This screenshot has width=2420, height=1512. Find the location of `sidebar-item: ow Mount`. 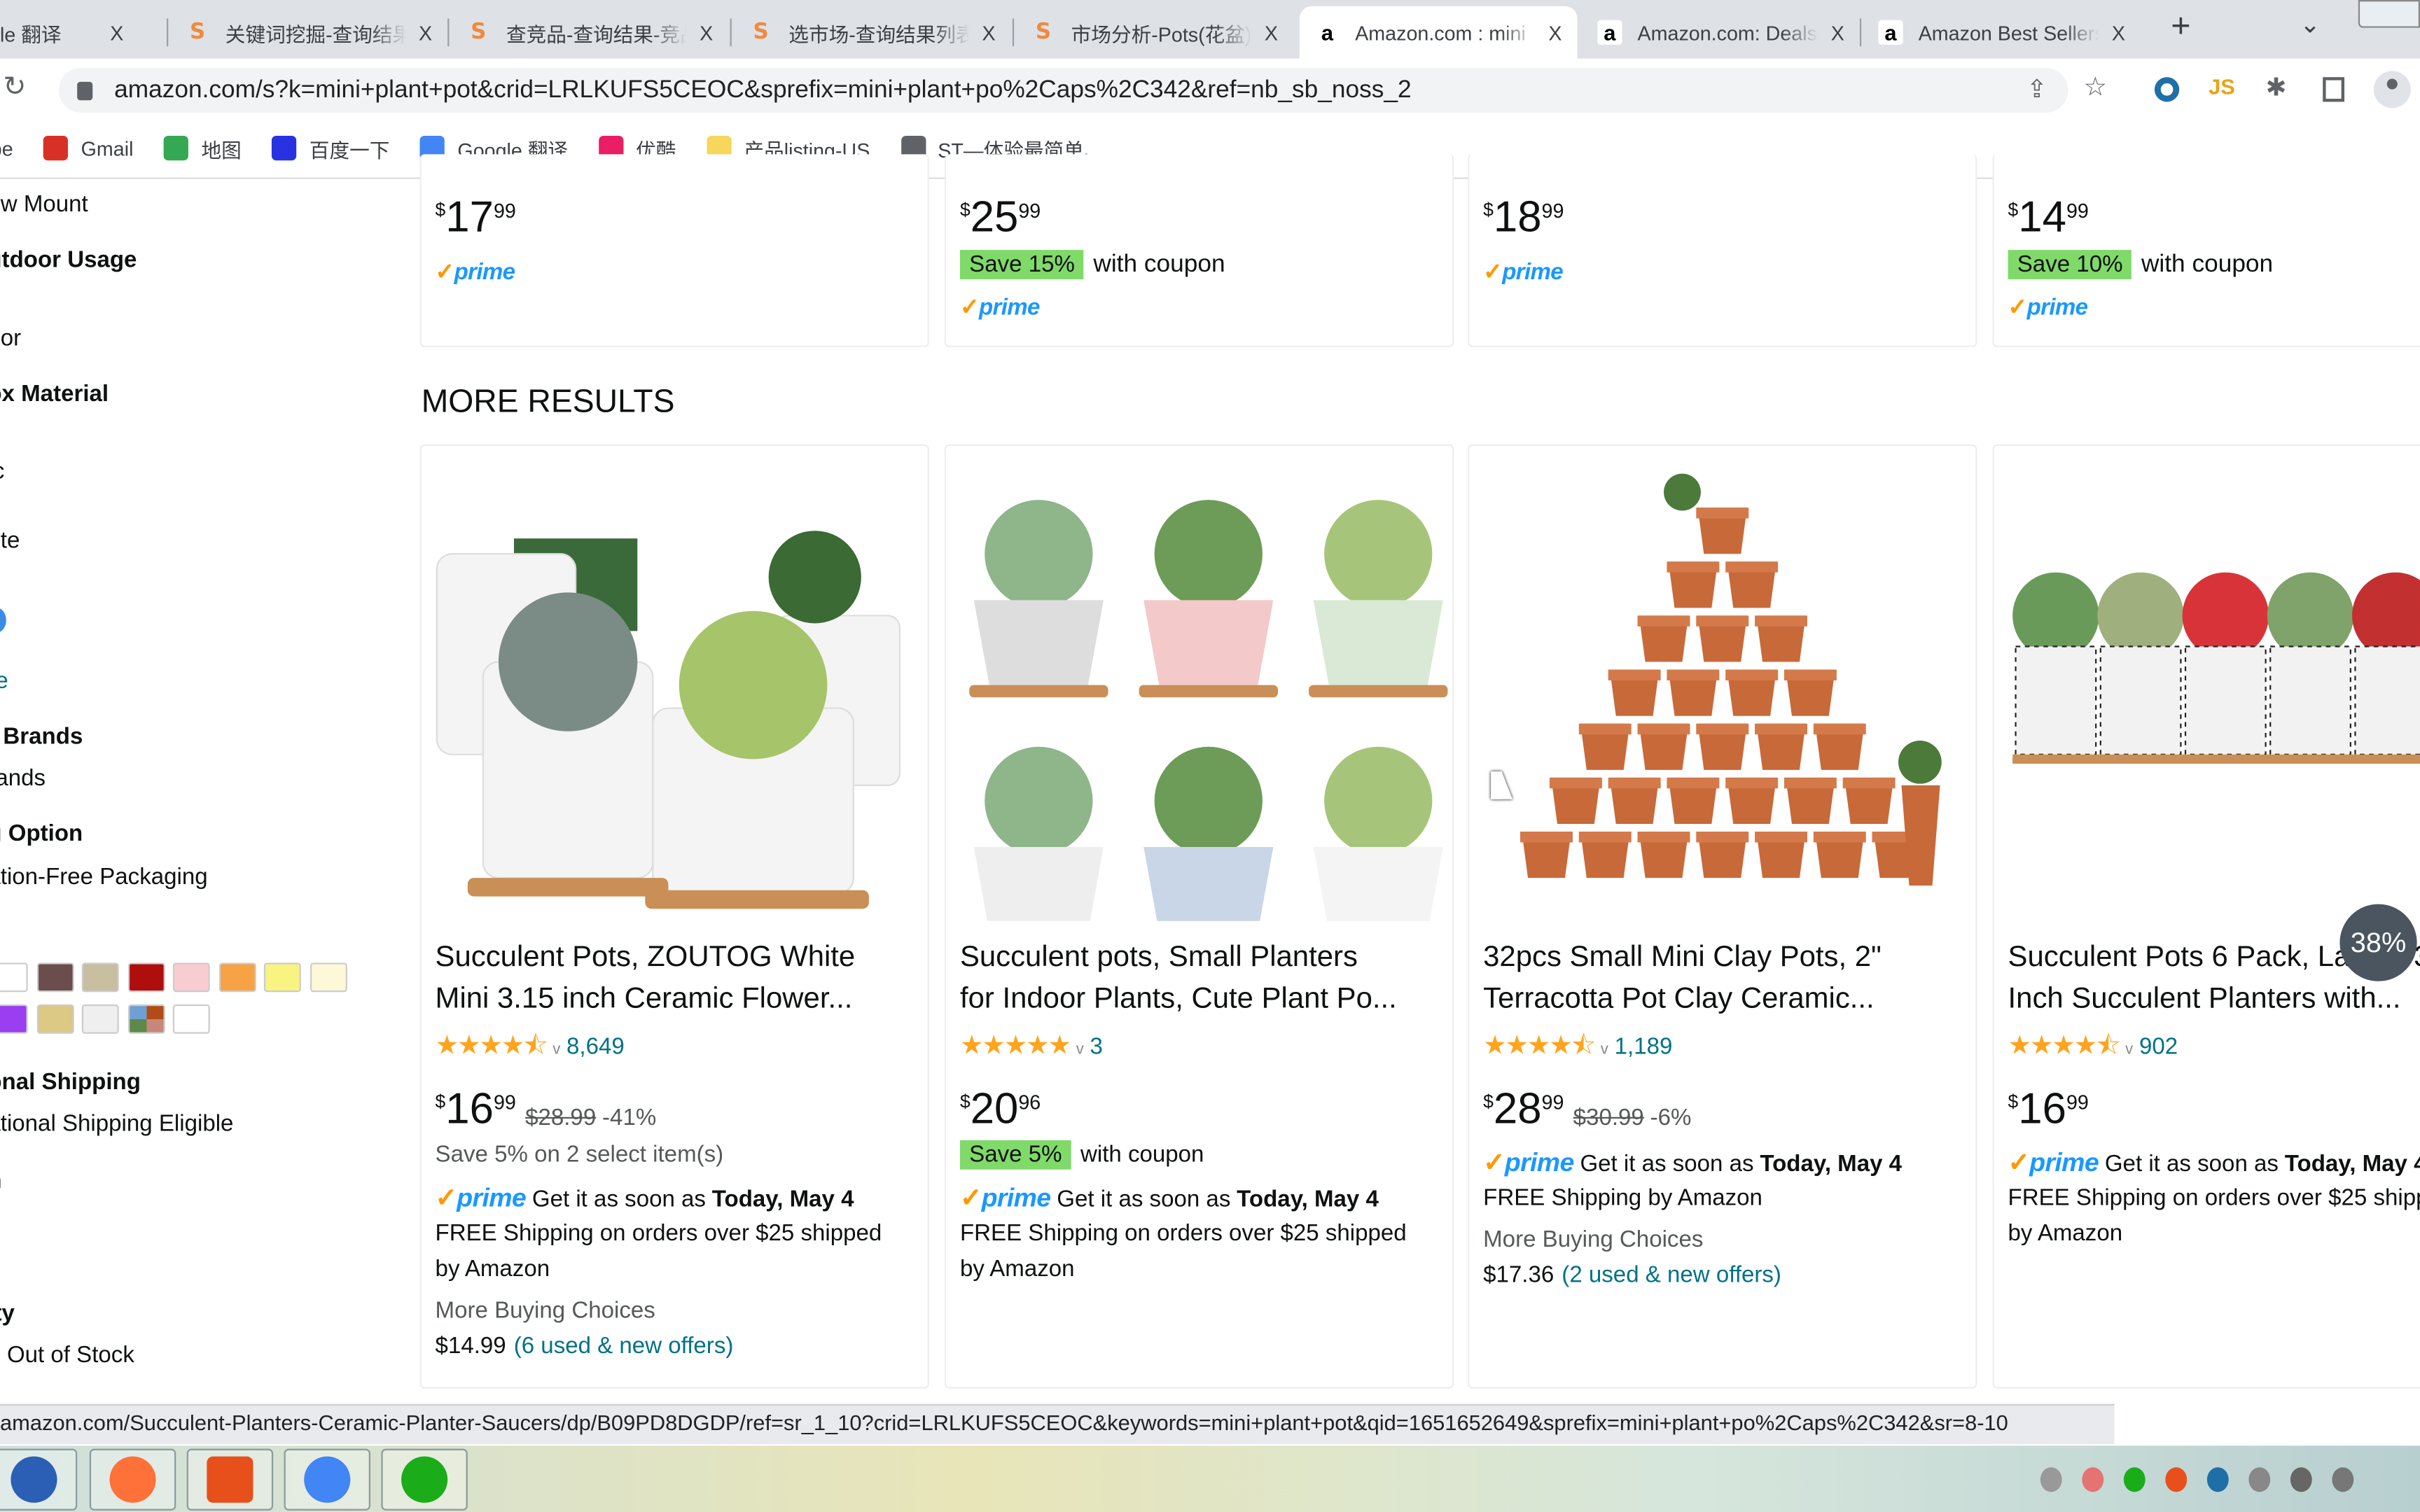

sidebar-item: ow Mount is located at coordinates (44, 204).